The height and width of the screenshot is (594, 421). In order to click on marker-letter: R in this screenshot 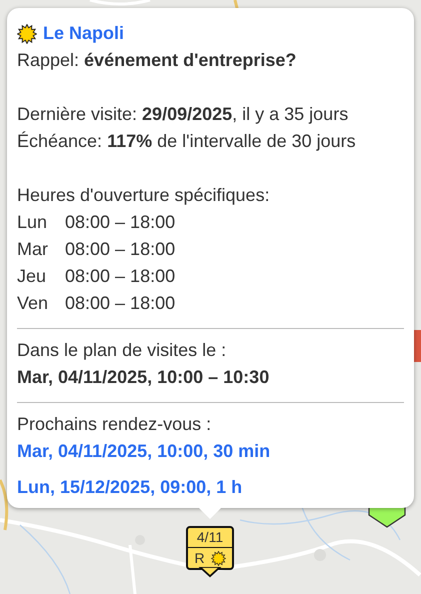, I will do `click(199, 558)`.